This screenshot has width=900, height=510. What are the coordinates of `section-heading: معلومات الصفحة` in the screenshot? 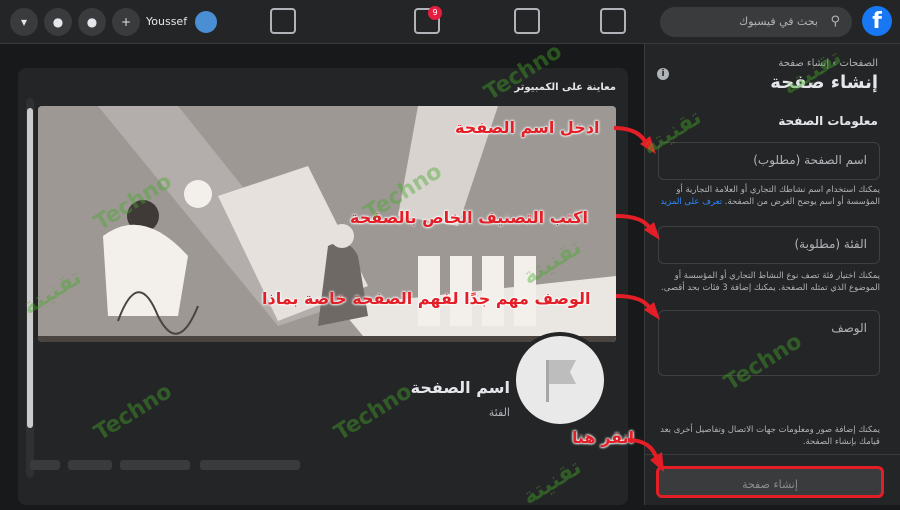 It's located at (828, 121).